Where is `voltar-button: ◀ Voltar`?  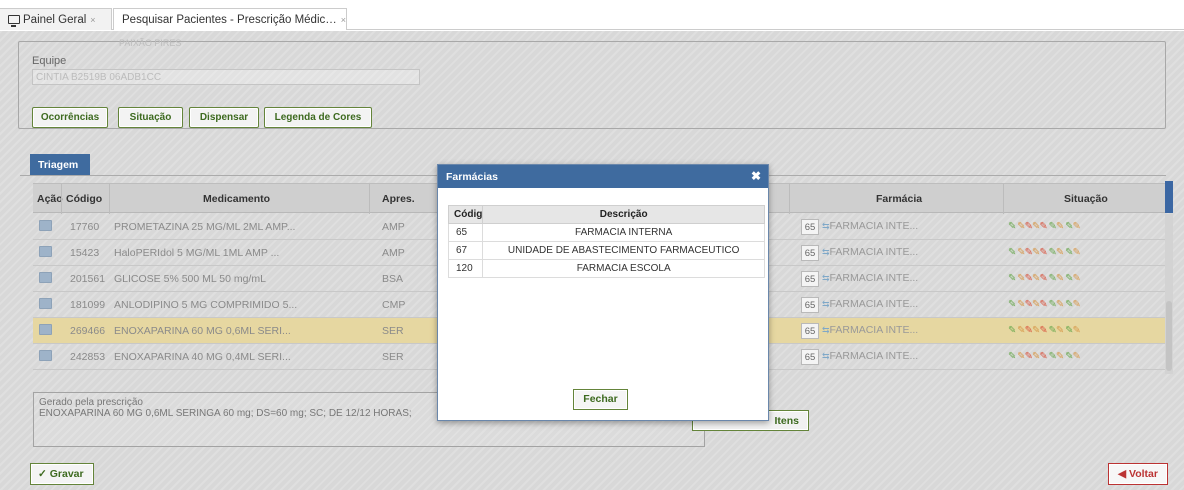 voltar-button: ◀ Voltar is located at coordinates (1138, 474).